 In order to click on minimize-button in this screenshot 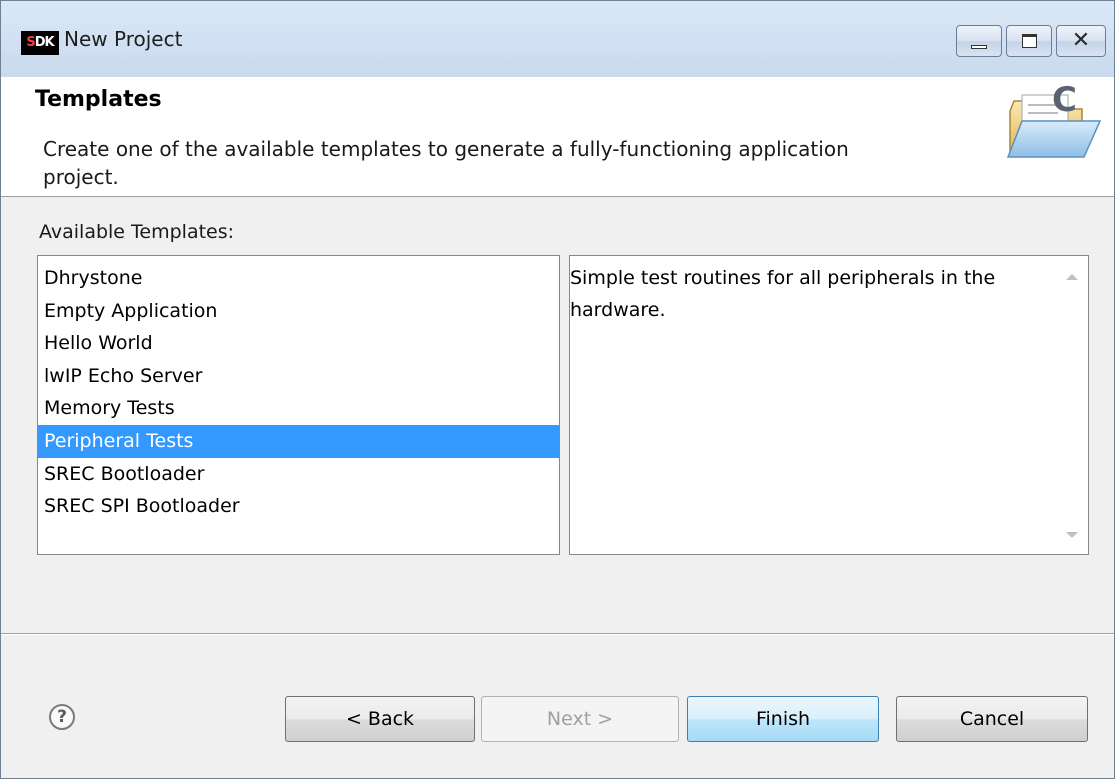, I will do `click(979, 41)`.